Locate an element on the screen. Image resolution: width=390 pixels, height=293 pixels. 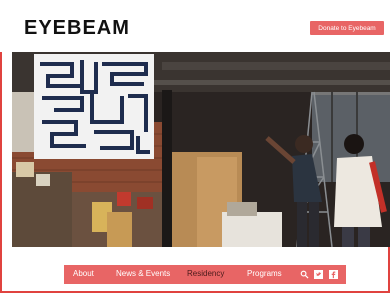
nav-item-programs: Programs is located at coordinates (264, 273).